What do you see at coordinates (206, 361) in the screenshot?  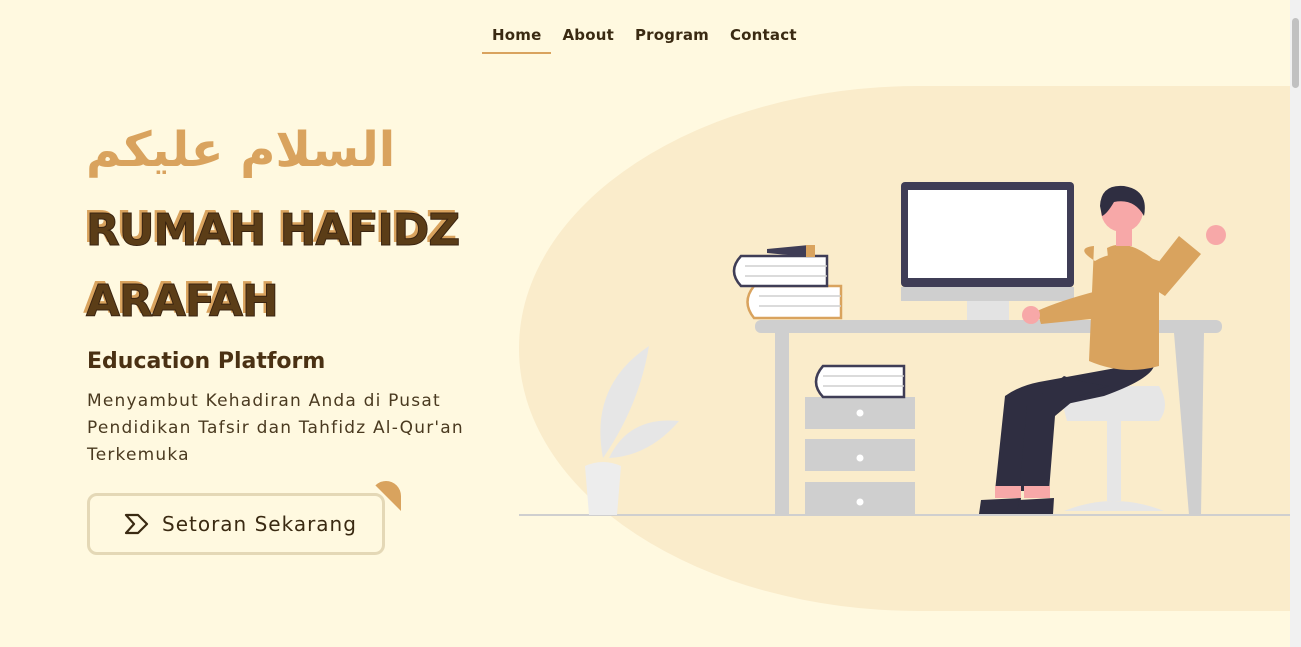 I see `hero-subtitle: Education Platform` at bounding box center [206, 361].